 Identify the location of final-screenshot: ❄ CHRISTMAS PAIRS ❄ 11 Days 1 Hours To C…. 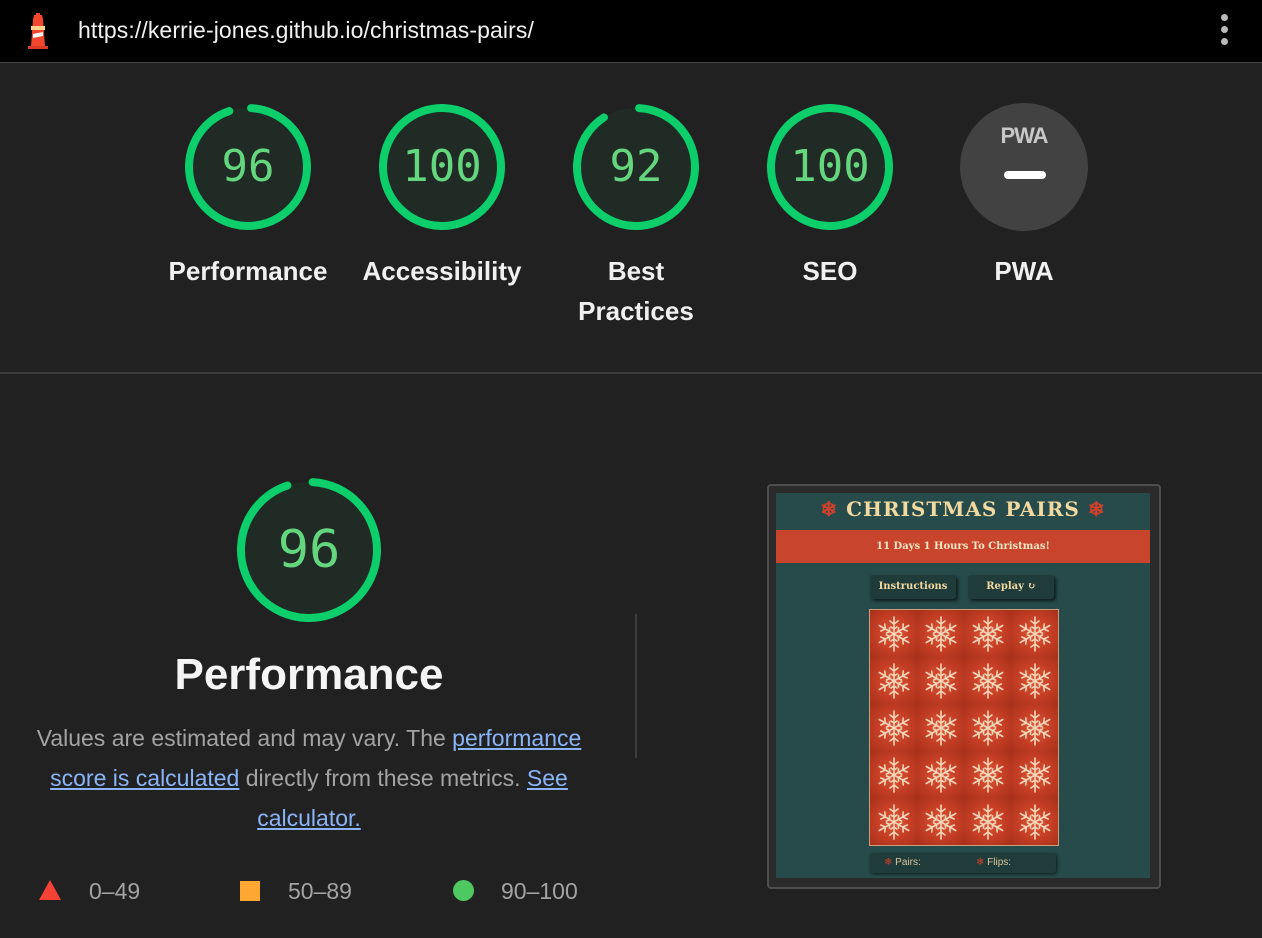
(963, 685).